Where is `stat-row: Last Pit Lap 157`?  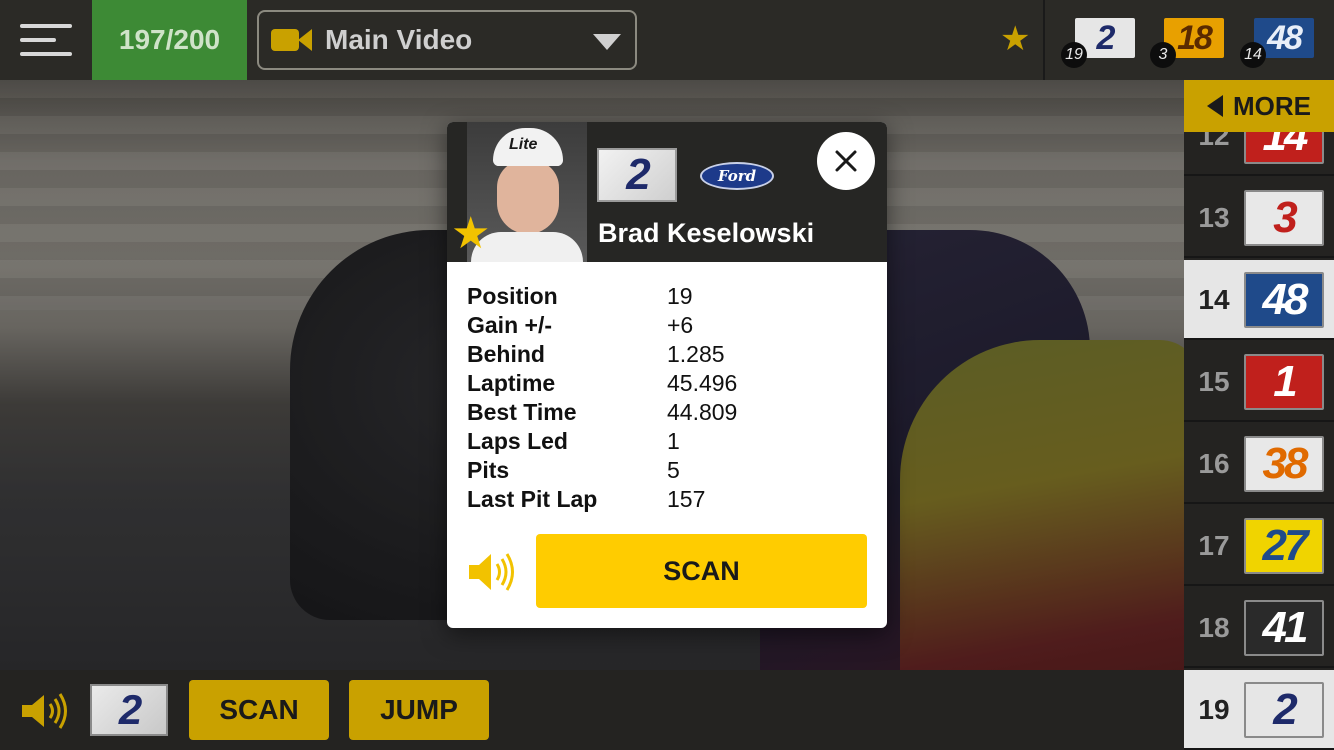
stat-row: Last Pit Lap 157 is located at coordinates (667, 499).